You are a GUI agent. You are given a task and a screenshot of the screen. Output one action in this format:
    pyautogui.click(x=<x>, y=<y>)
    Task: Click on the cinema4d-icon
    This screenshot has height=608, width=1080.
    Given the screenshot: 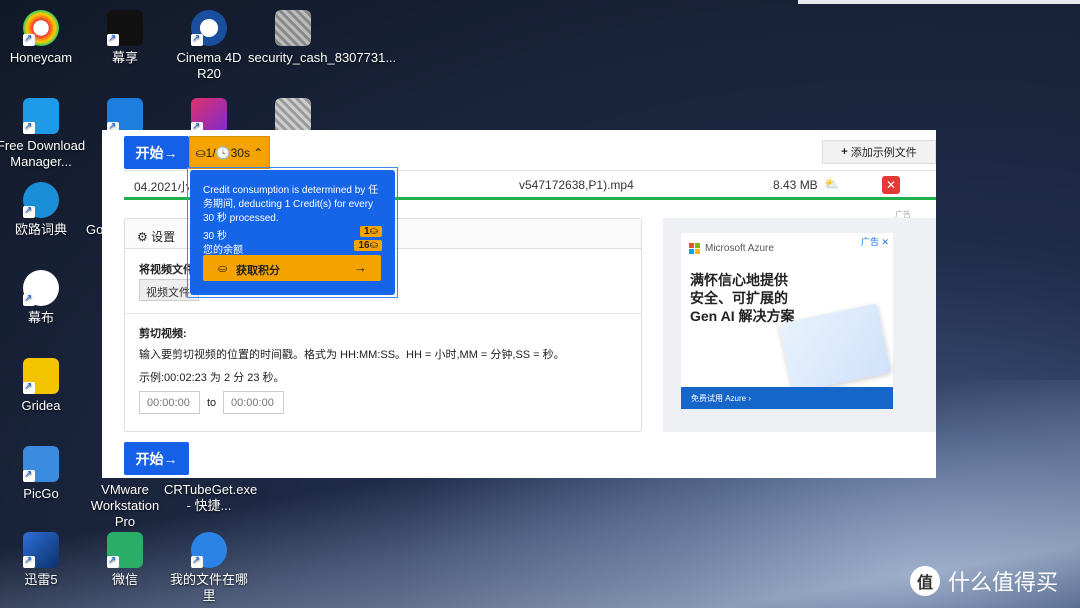 What is the action you would take?
    pyautogui.click(x=209, y=28)
    